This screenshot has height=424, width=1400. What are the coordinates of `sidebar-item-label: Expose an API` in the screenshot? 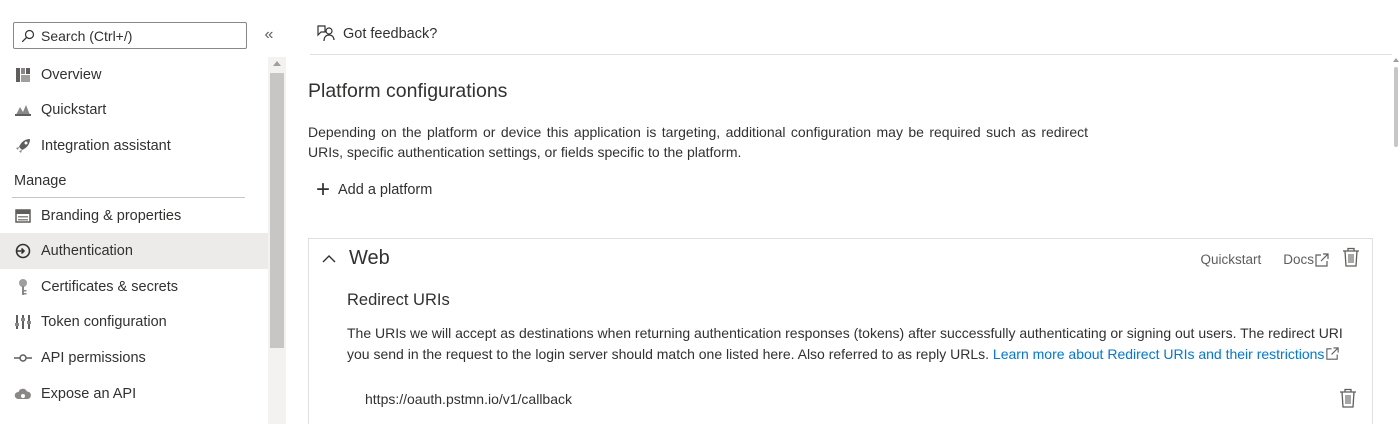 It's located at (89, 393).